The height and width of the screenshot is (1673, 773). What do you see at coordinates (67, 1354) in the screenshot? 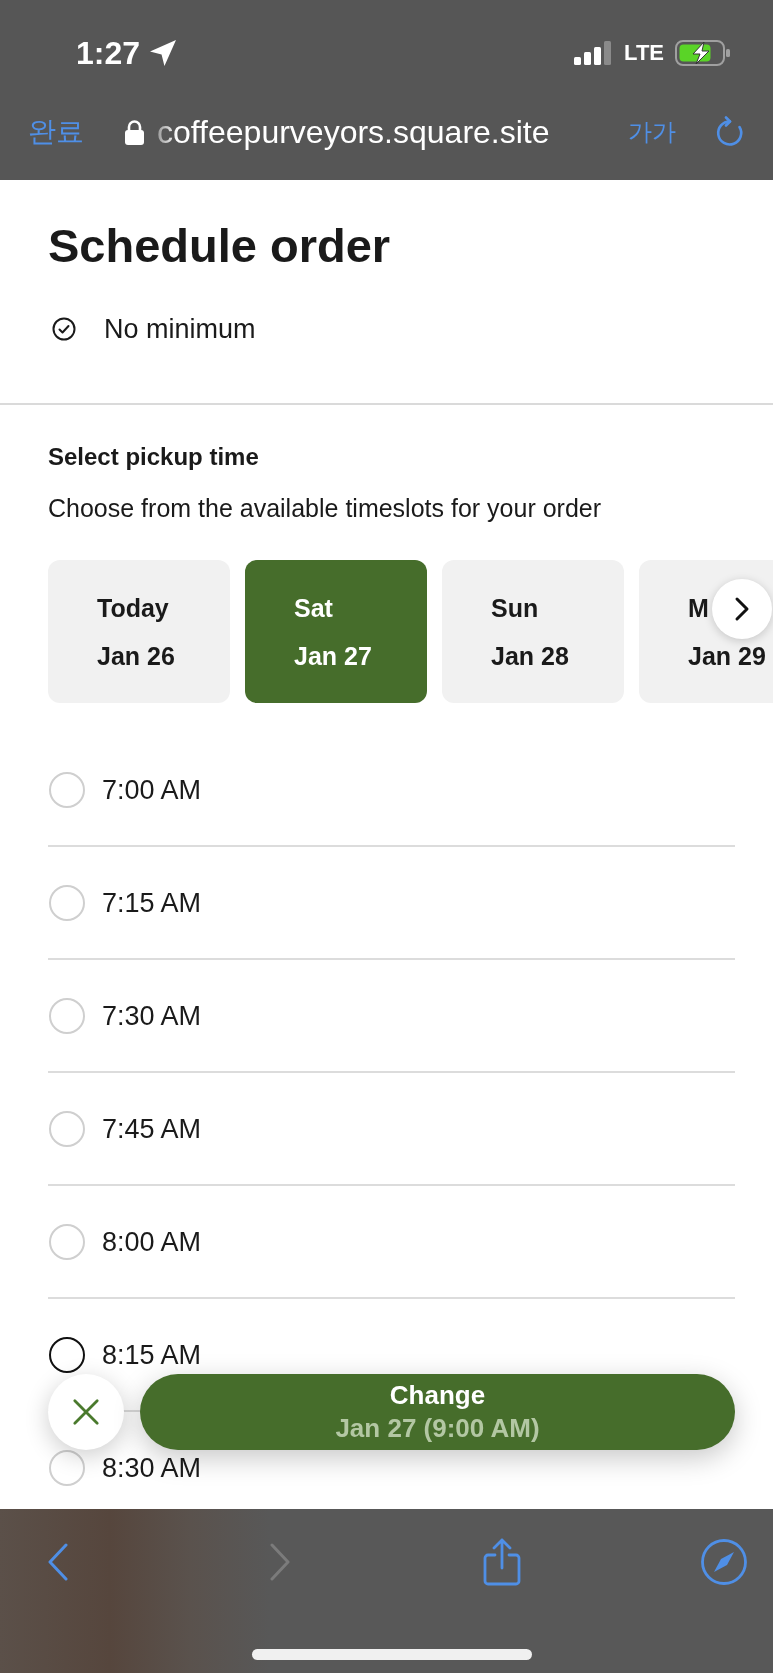
I see `radio-button` at bounding box center [67, 1354].